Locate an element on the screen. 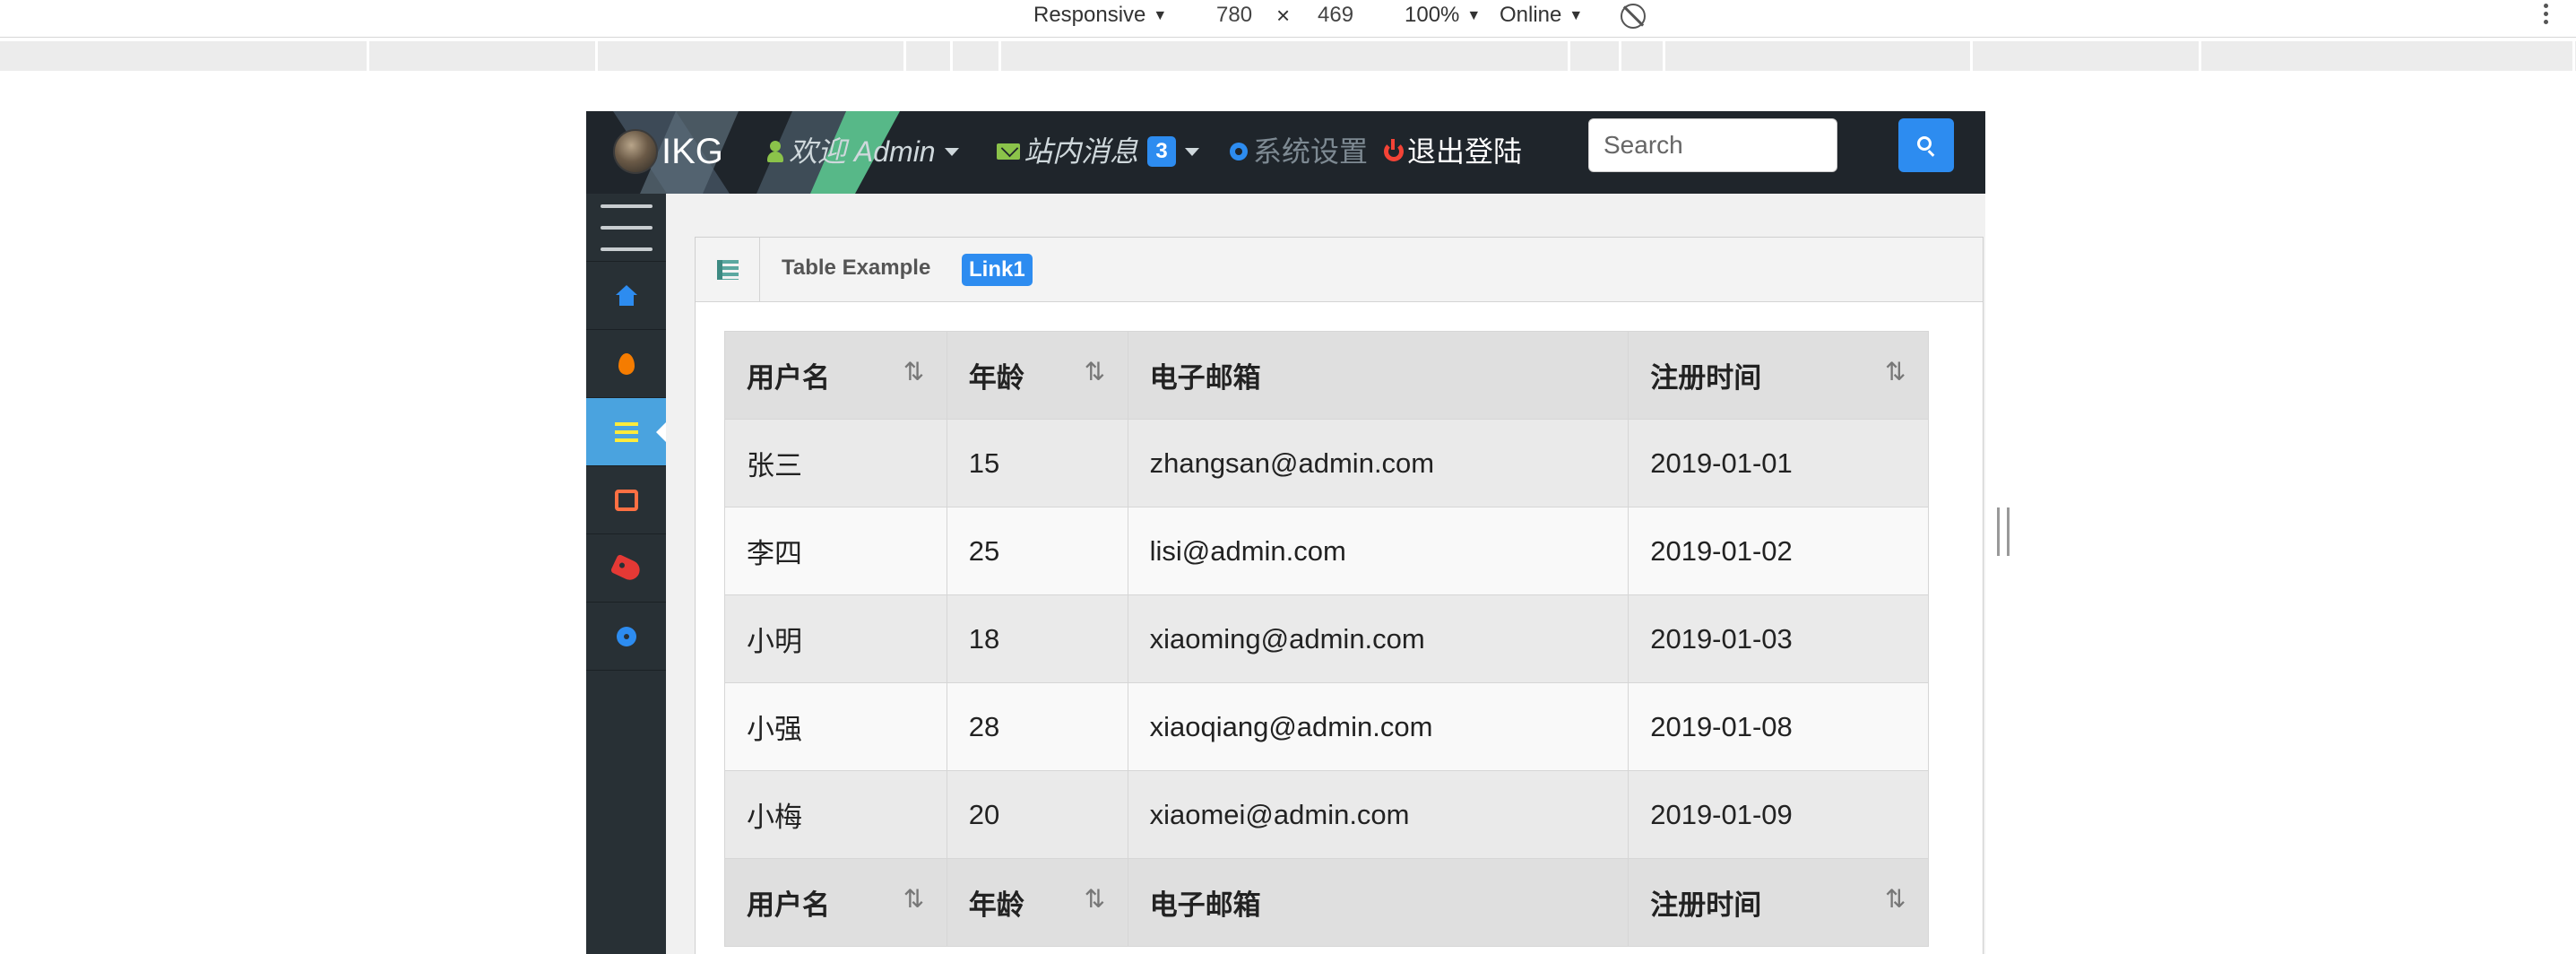 The image size is (2576, 954). message-count-badge: 3 is located at coordinates (1162, 151).